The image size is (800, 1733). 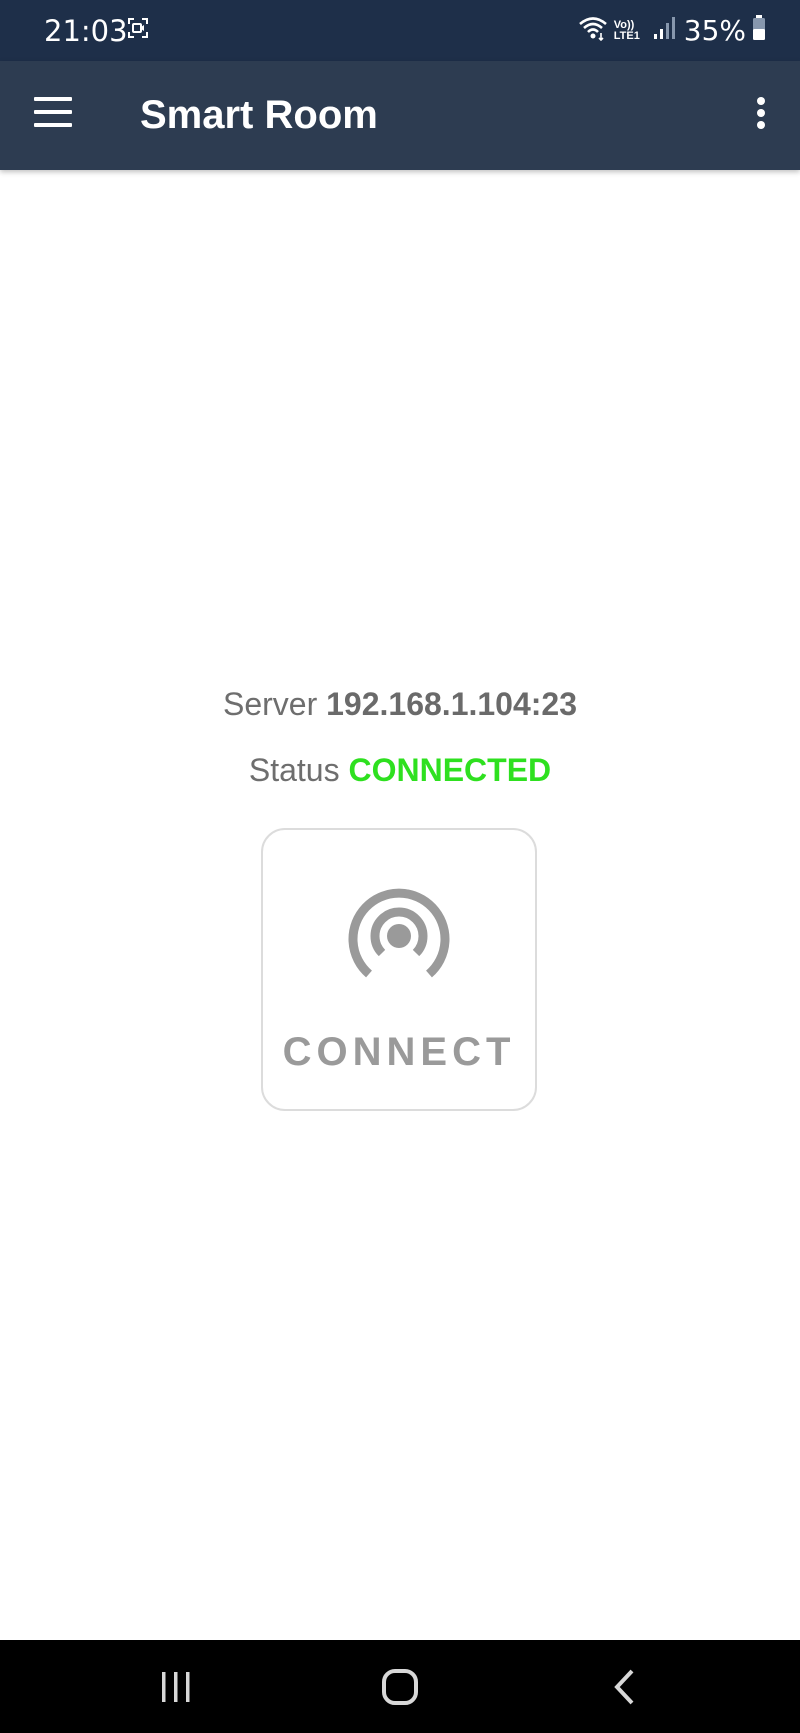 I want to click on status-label: Status, so click(x=294, y=770).